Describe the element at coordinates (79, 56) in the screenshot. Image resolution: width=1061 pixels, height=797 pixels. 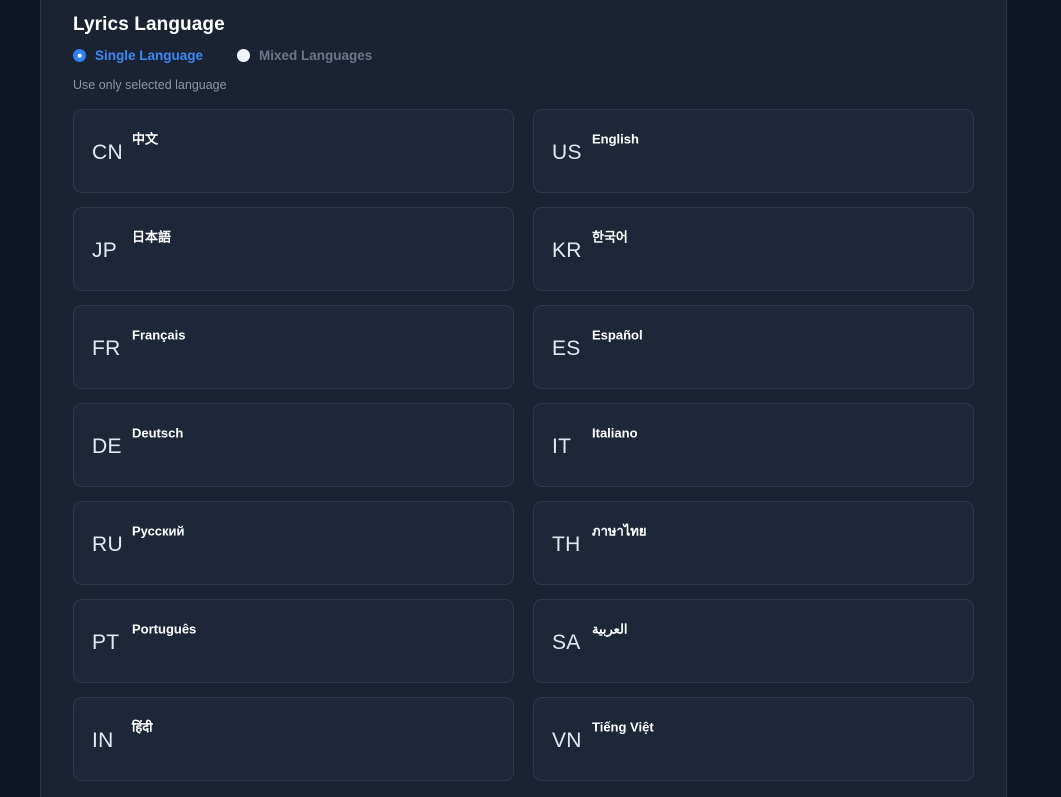
I see `radio-single-language-icon` at that location.